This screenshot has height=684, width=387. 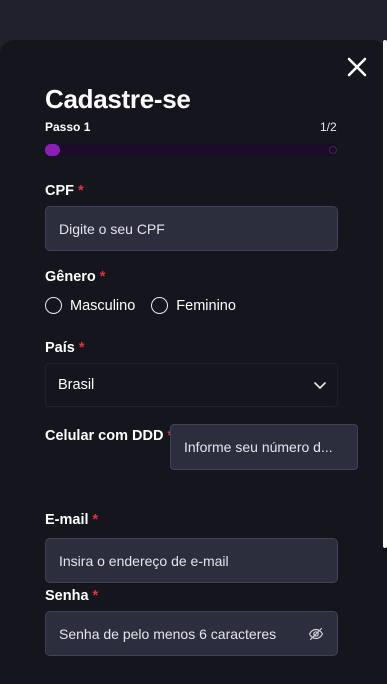 I want to click on password-label-text: Senha, so click(x=67, y=596).